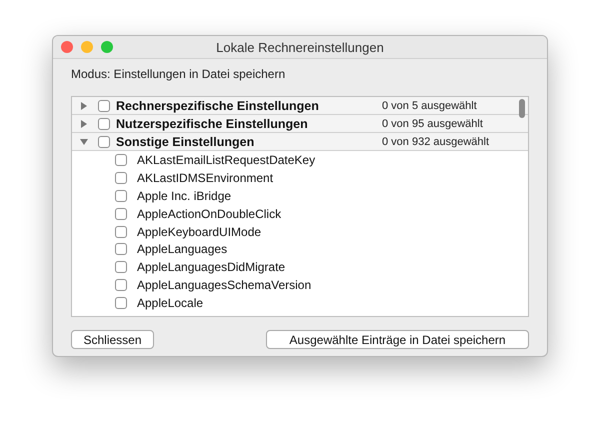 This screenshot has height=427, width=600. I want to click on mode-label: Modus: Einstellungen in Datei speichern, so click(178, 75).